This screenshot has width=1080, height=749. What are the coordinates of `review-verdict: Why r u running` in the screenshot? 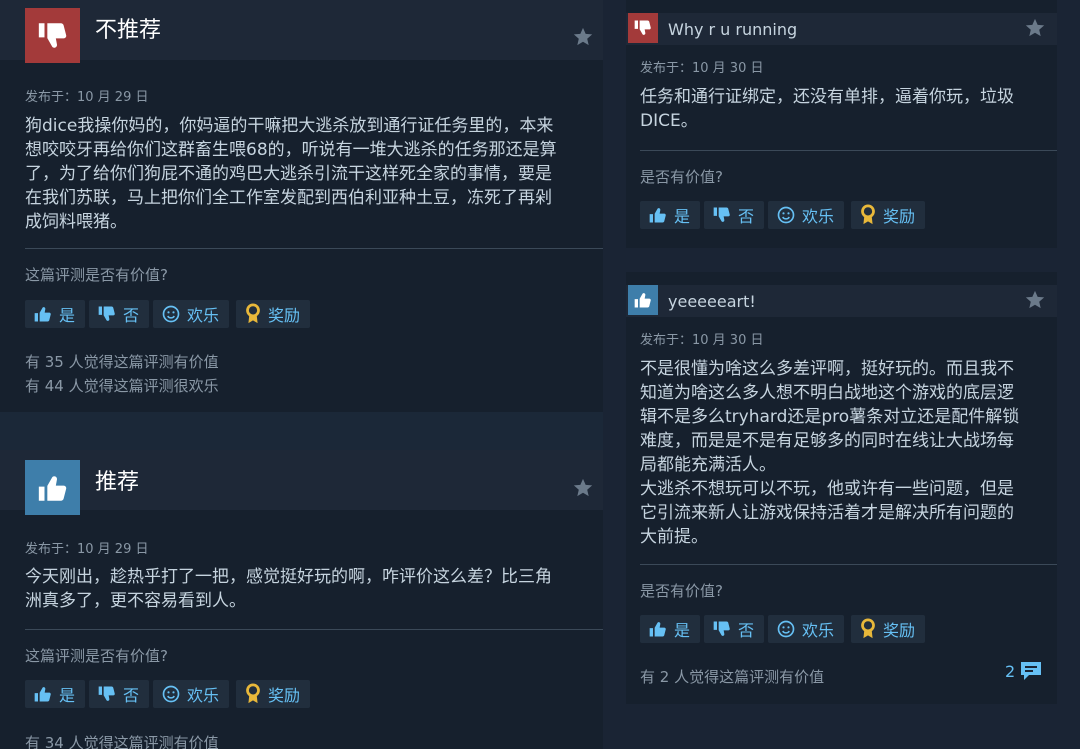 It's located at (733, 29).